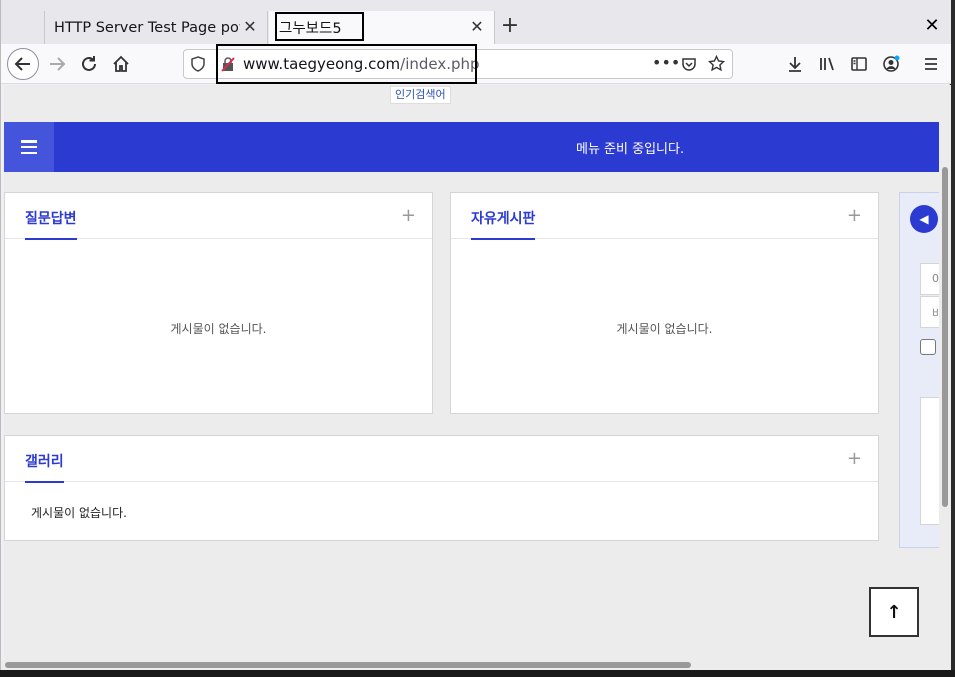 This screenshot has height=677, width=955. I want to click on main-menu-bar: 메뉴 준비 중입니다., so click(471, 147).